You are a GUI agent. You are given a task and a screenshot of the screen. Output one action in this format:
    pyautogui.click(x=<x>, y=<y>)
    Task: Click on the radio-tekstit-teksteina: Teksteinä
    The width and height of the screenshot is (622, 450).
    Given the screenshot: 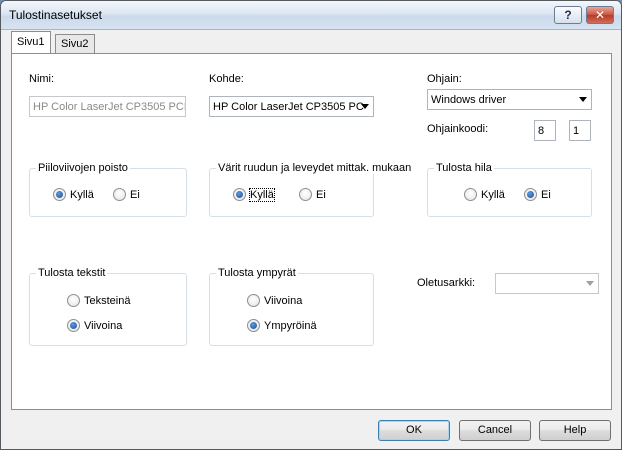 What is the action you would take?
    pyautogui.click(x=98, y=300)
    